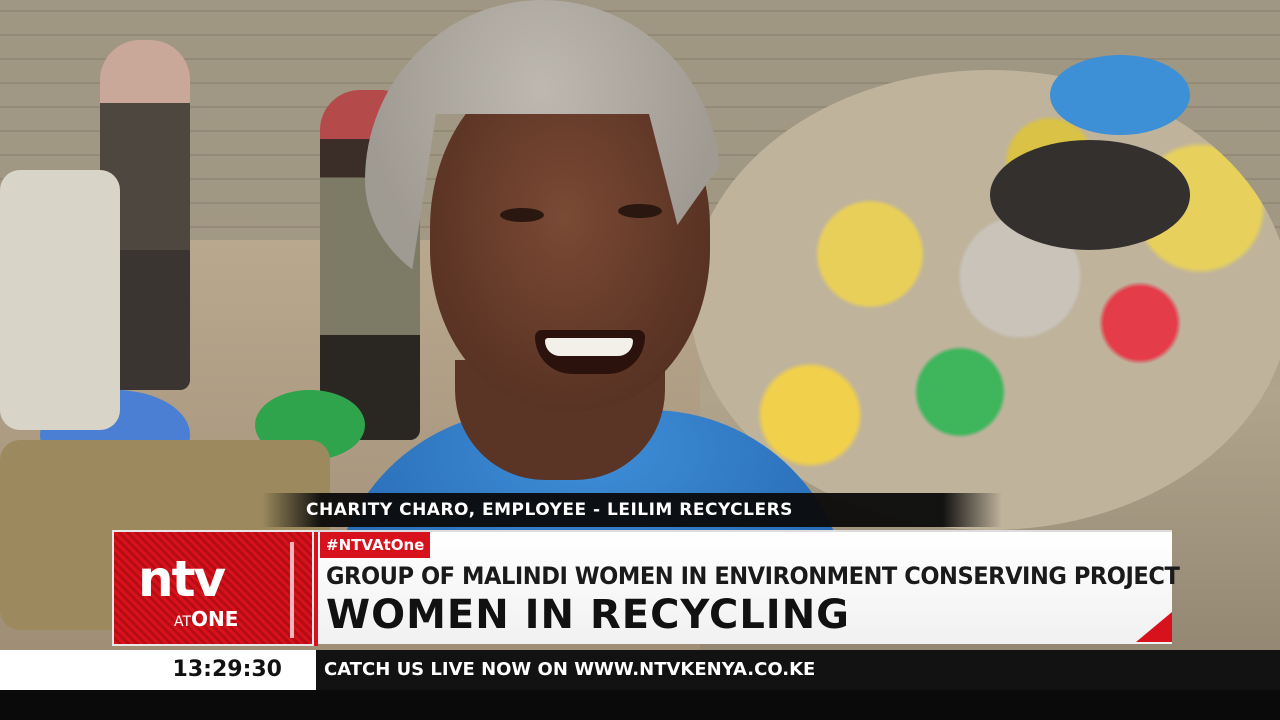 The width and height of the screenshot is (1280, 720). What do you see at coordinates (640, 705) in the screenshot?
I see `bottom-strip` at bounding box center [640, 705].